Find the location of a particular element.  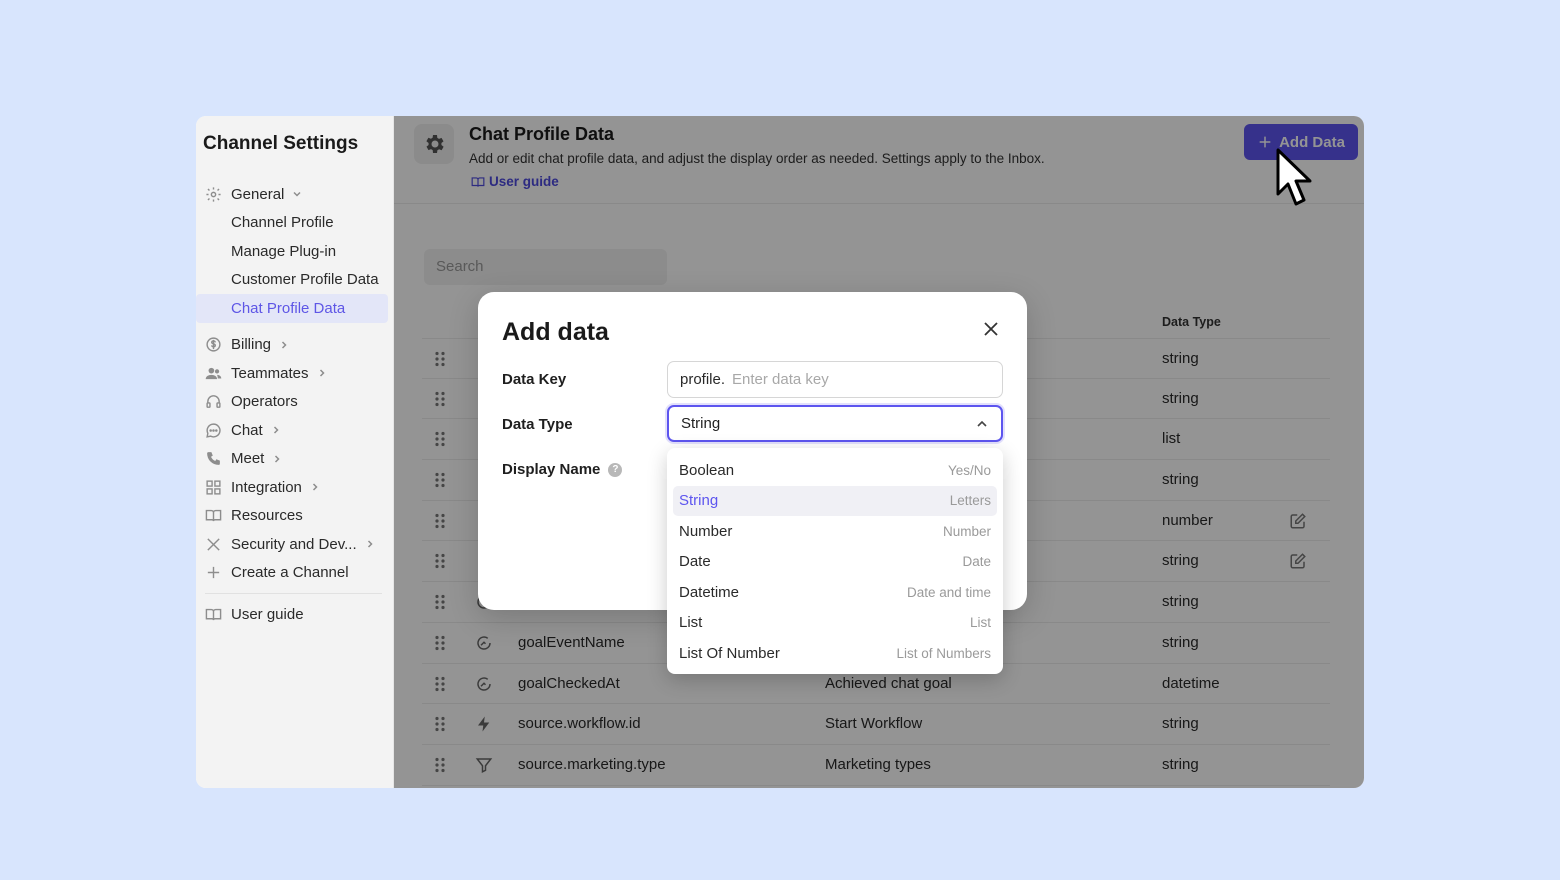

option-label: List is located at coordinates (691, 623).